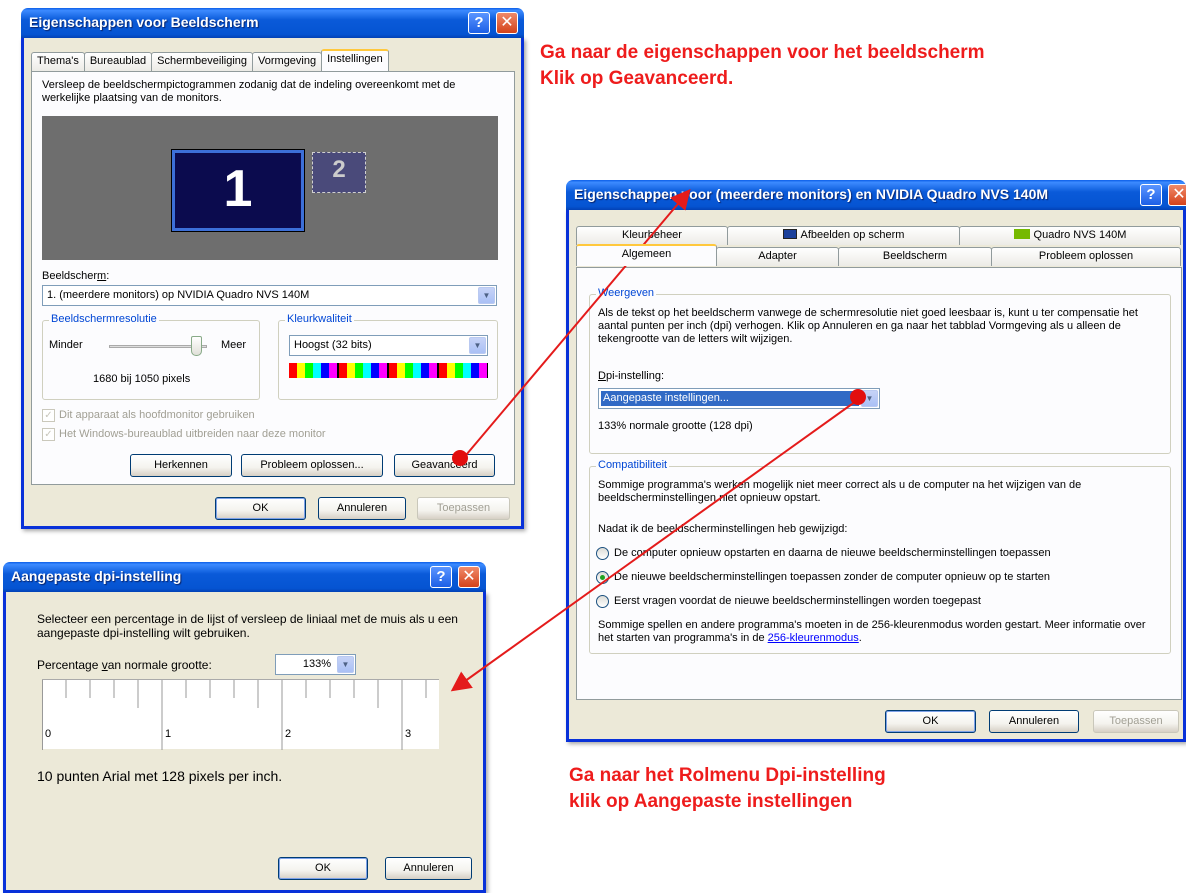  What do you see at coordinates (48, 734) in the screenshot?
I see `ruler-label-0: 0` at bounding box center [48, 734].